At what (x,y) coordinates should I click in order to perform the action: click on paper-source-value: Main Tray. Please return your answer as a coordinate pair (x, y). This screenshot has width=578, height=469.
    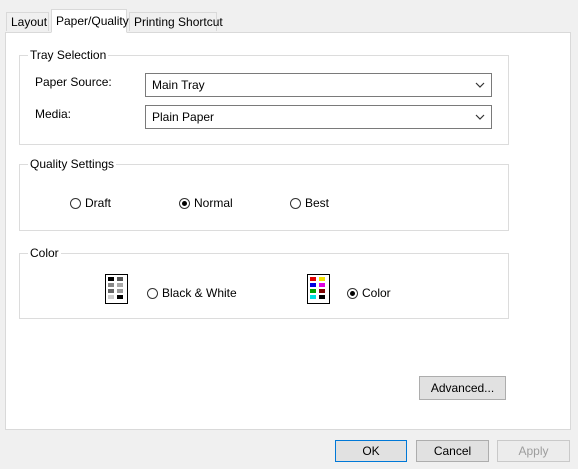
    Looking at the image, I should click on (178, 85).